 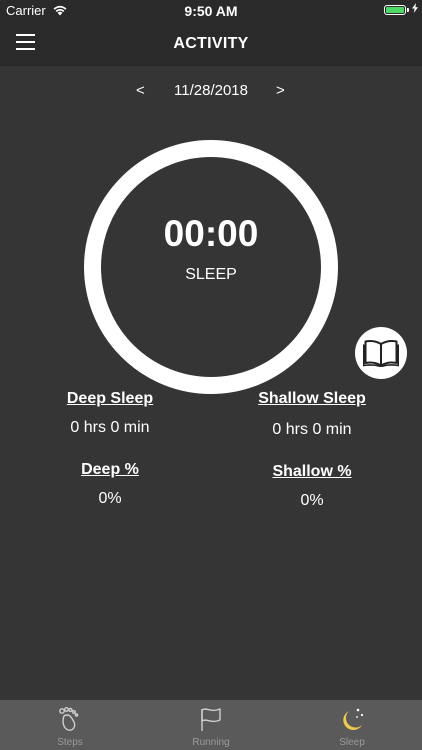 I want to click on shallow-sleep-heading: Shallow Sleep, so click(x=312, y=398).